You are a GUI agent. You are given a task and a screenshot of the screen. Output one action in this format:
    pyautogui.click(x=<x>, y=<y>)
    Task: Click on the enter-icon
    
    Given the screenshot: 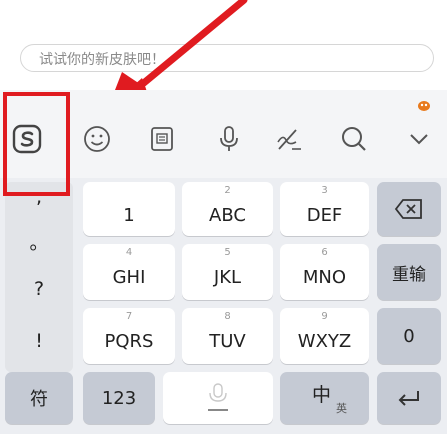 What is the action you would take?
    pyautogui.click(x=409, y=398)
    